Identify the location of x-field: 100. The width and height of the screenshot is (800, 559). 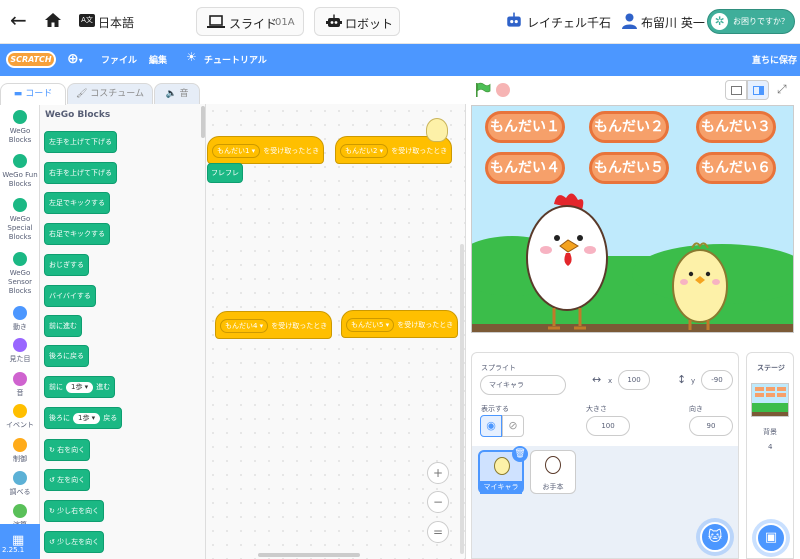
(634, 380).